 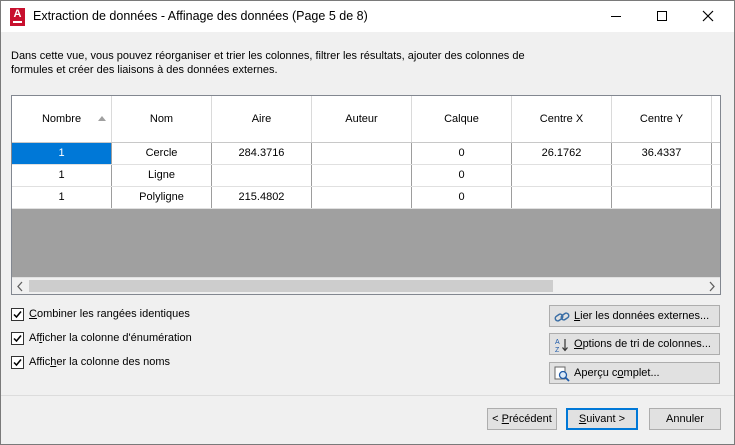 What do you see at coordinates (685, 419) in the screenshot?
I see `cancel-button: Annuler` at bounding box center [685, 419].